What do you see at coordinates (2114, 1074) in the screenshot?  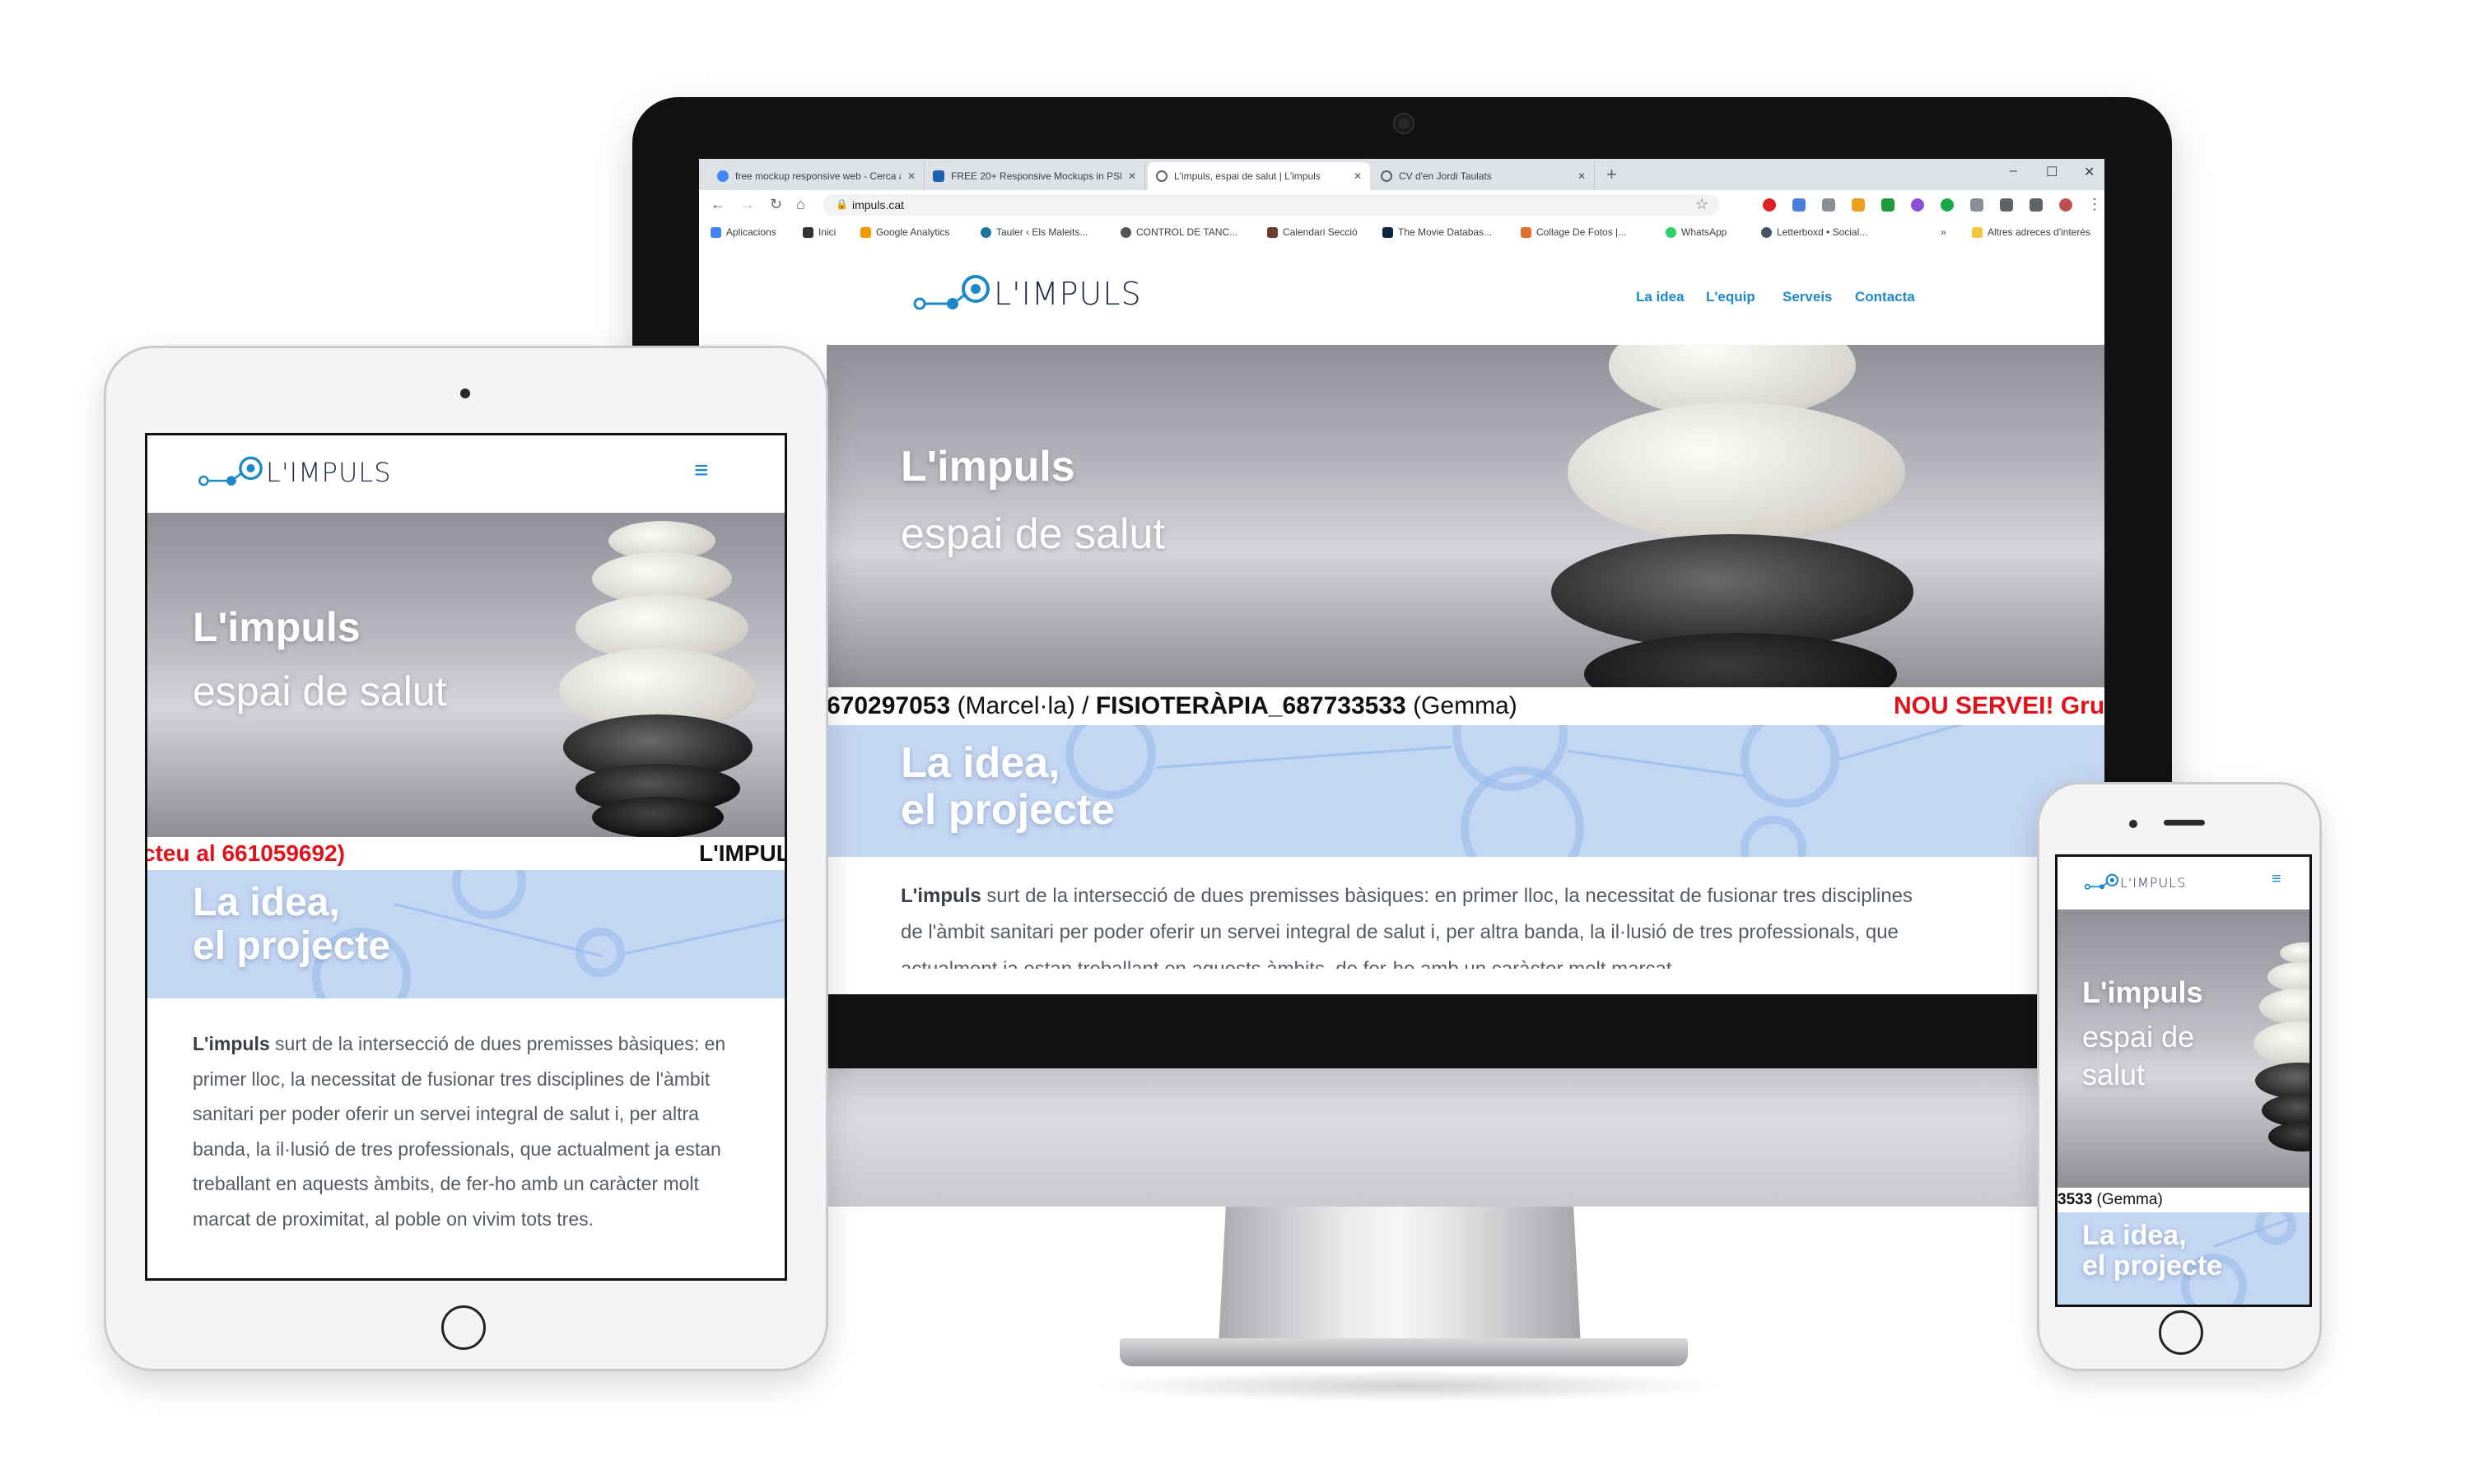 I see `hero-subtitle: salut` at bounding box center [2114, 1074].